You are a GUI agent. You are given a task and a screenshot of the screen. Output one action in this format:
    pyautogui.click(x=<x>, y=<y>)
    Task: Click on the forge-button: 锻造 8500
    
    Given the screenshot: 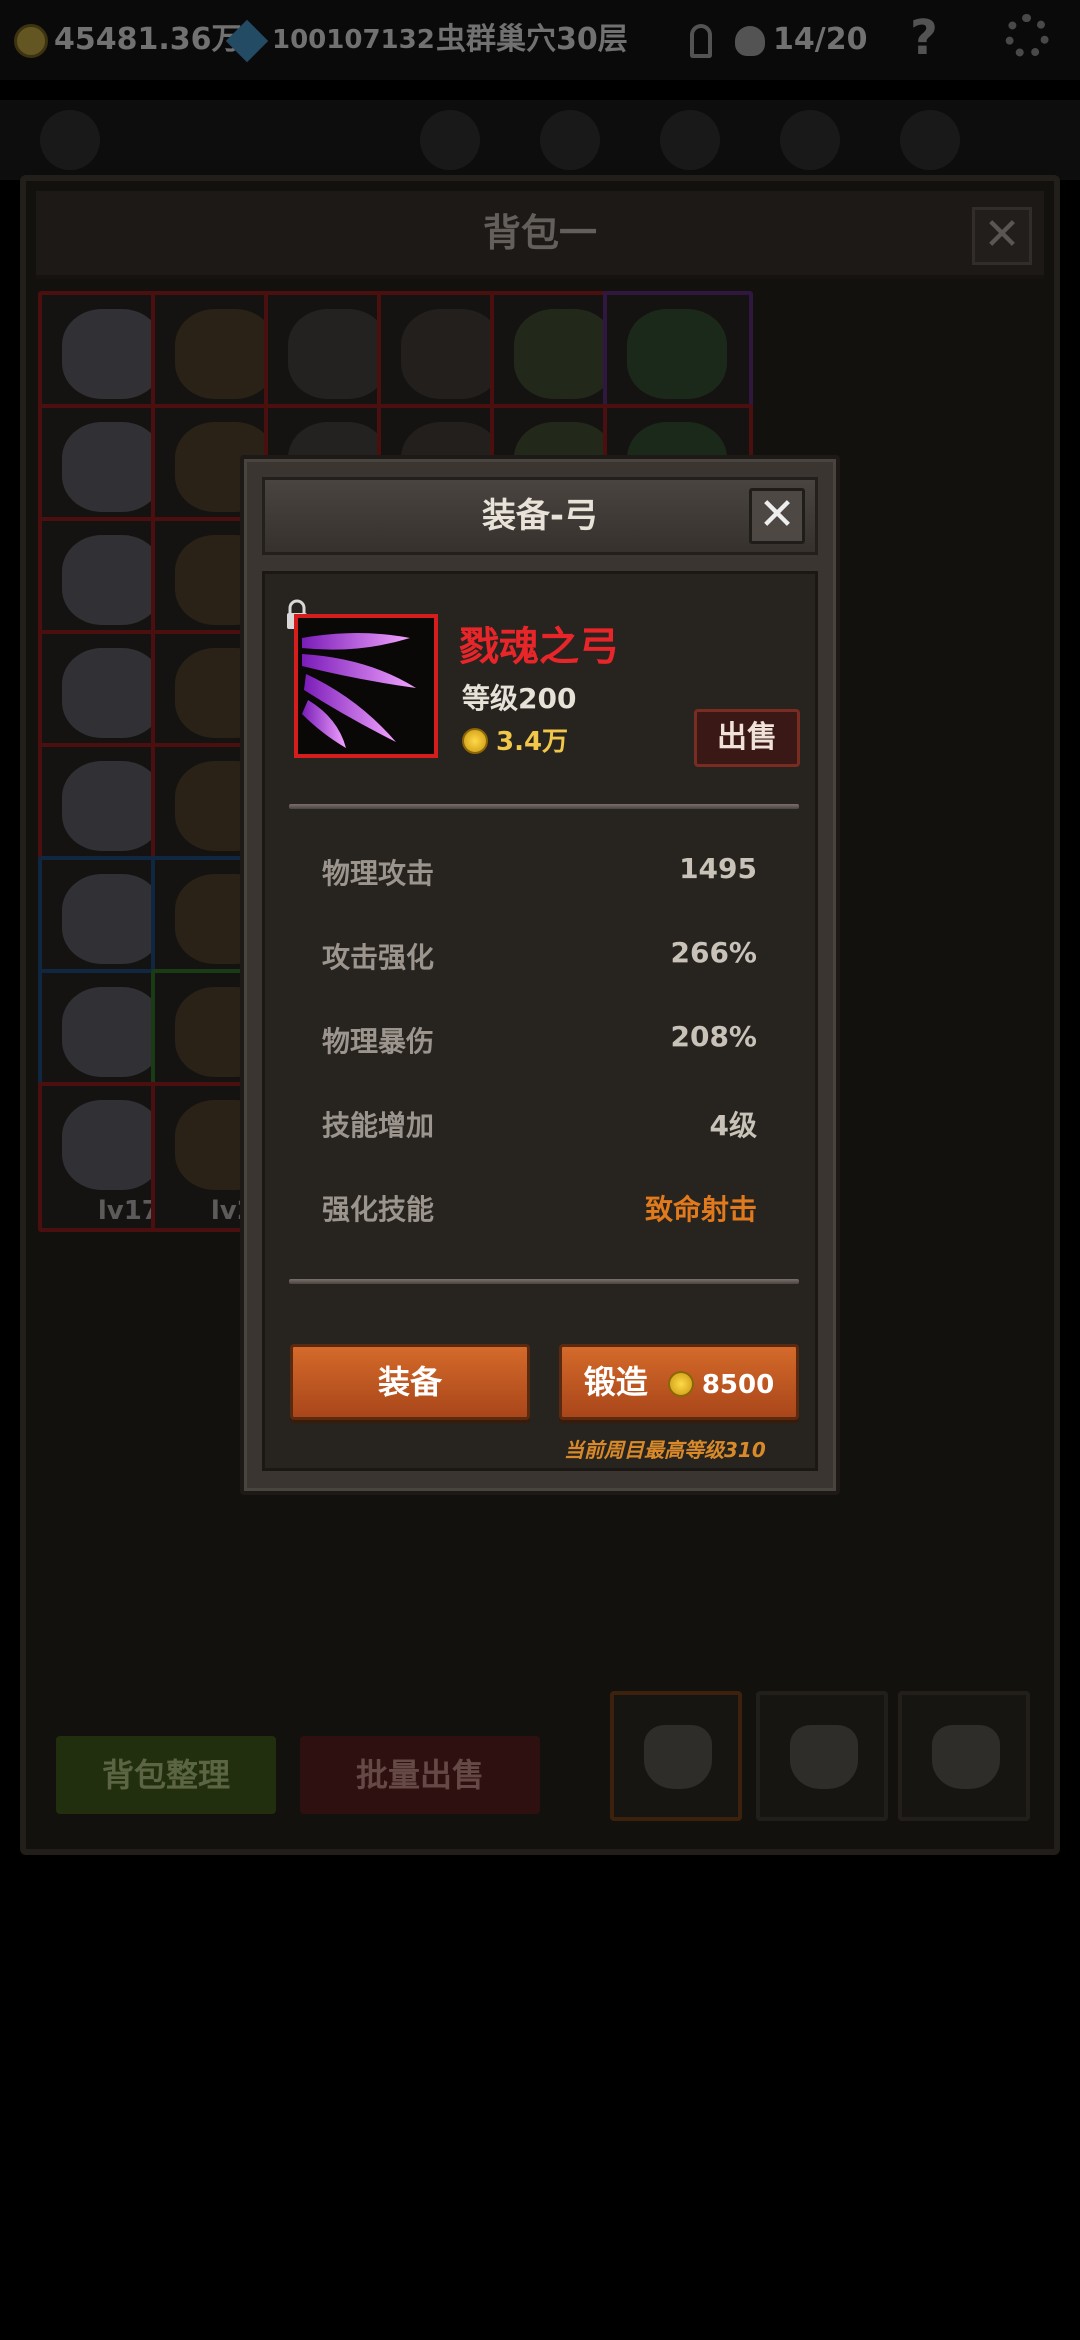 What is the action you would take?
    pyautogui.click(x=679, y=1382)
    